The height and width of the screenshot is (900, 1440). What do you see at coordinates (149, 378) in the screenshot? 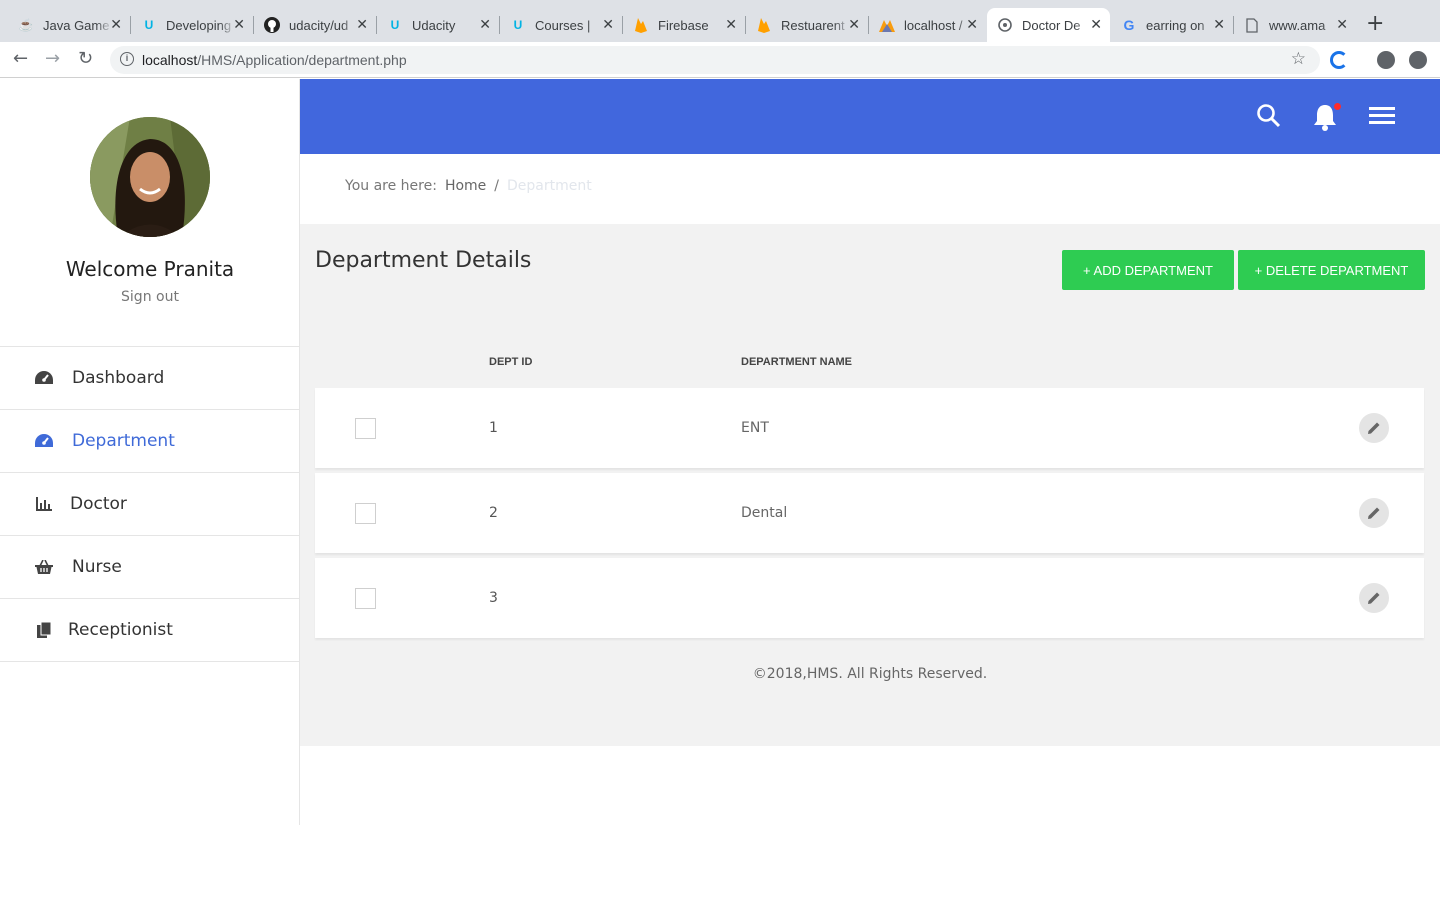
I see `sidebar-item-dashboard: Dashboard` at bounding box center [149, 378].